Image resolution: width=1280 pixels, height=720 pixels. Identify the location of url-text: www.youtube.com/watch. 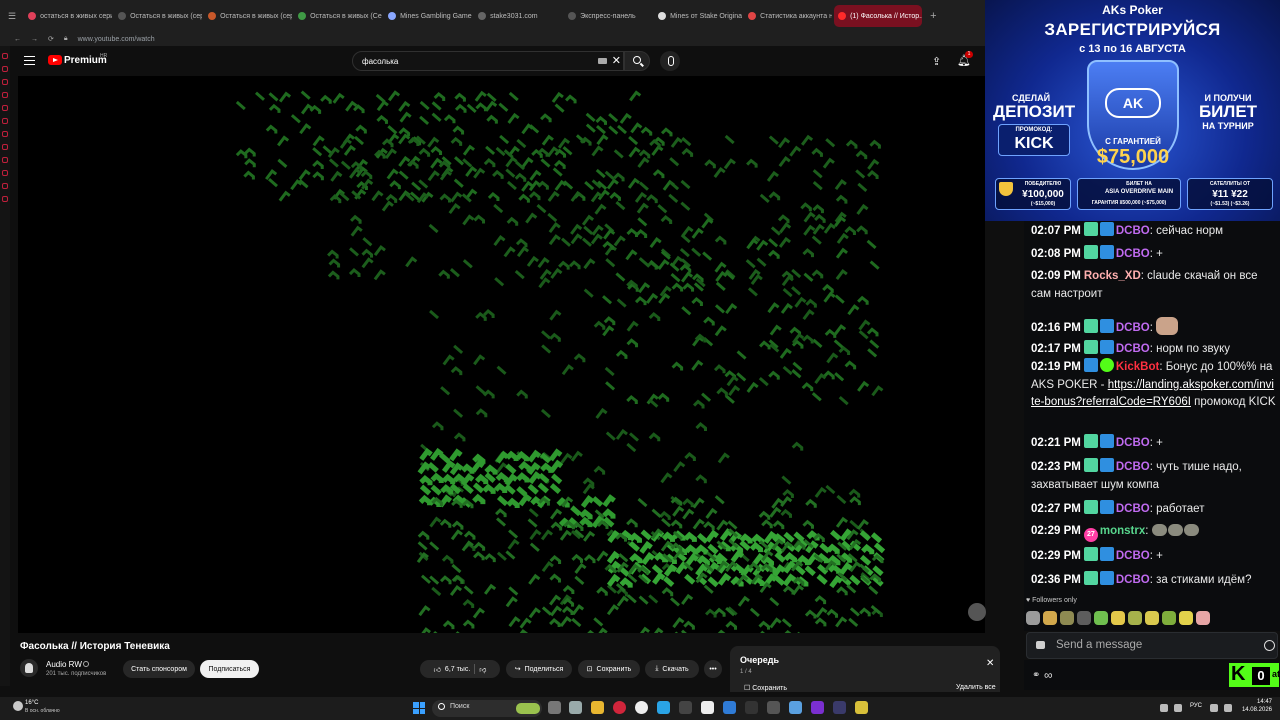
(116, 39).